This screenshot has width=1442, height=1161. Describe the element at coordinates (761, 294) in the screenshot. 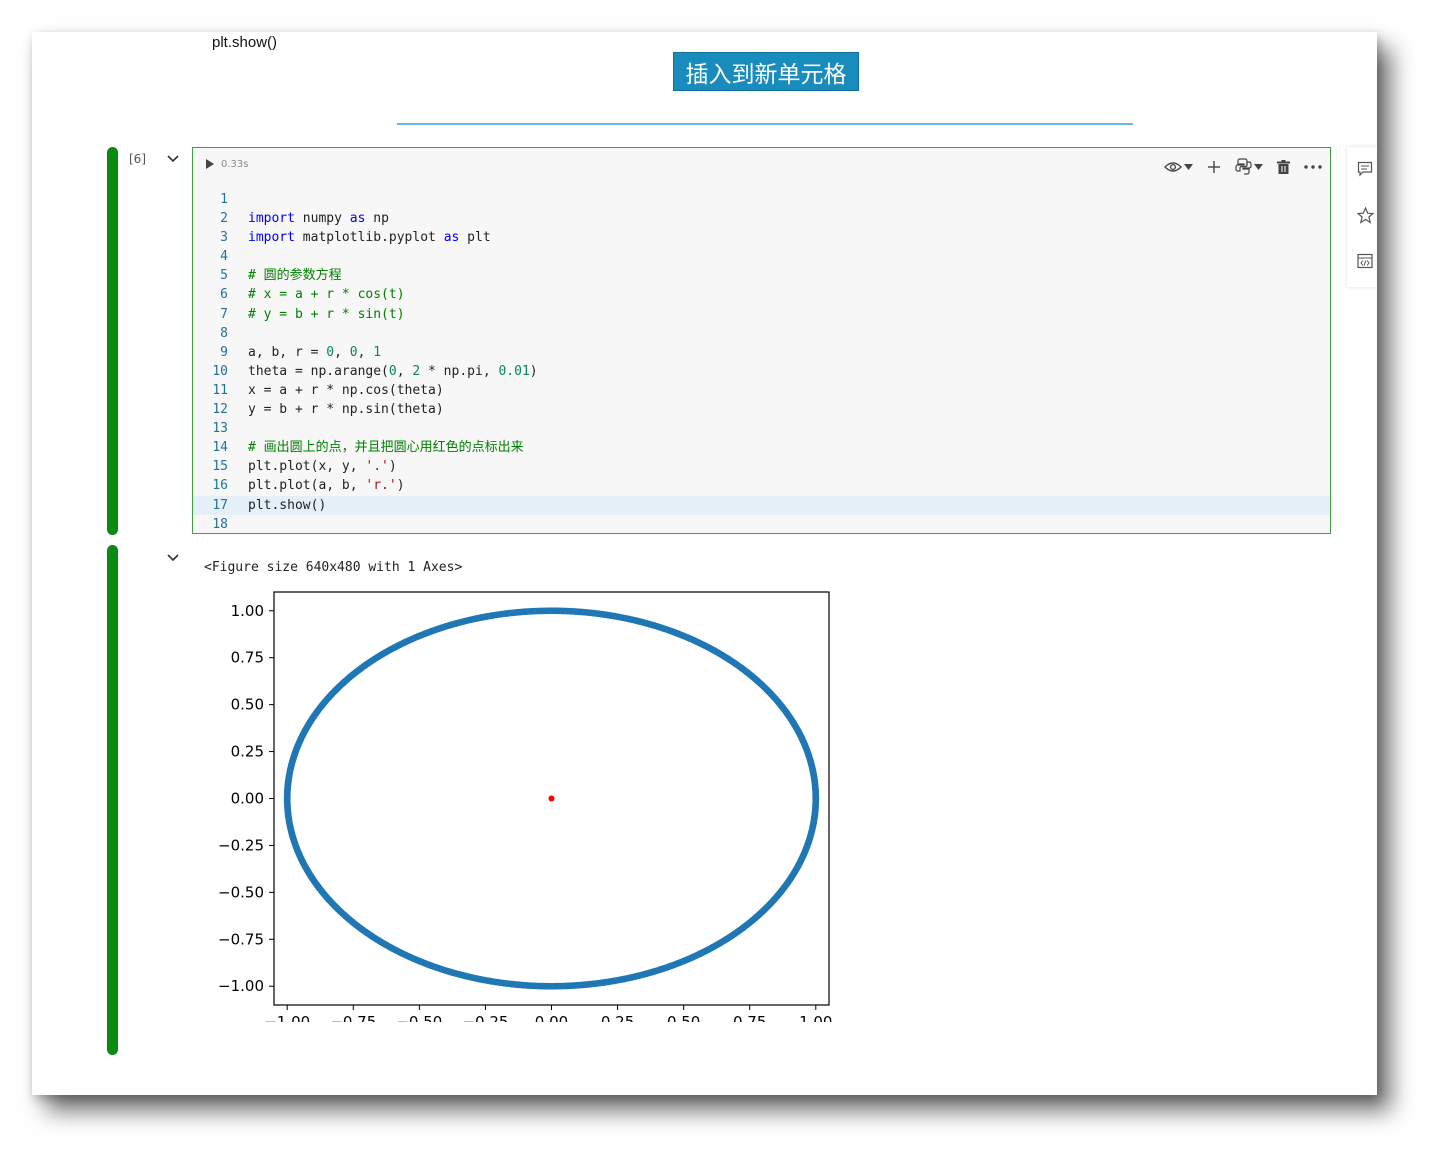

I see `code-line: 6 # x = a + r * cos(t)` at that location.